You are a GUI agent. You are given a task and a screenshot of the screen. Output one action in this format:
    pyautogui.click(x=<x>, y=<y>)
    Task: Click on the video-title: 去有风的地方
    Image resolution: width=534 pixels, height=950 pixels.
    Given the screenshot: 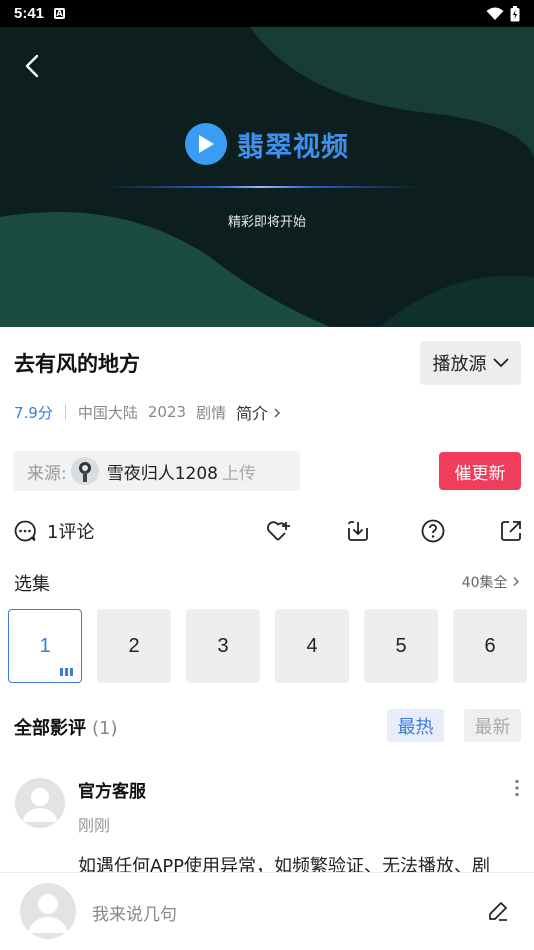 What is the action you would take?
    pyautogui.click(x=77, y=364)
    